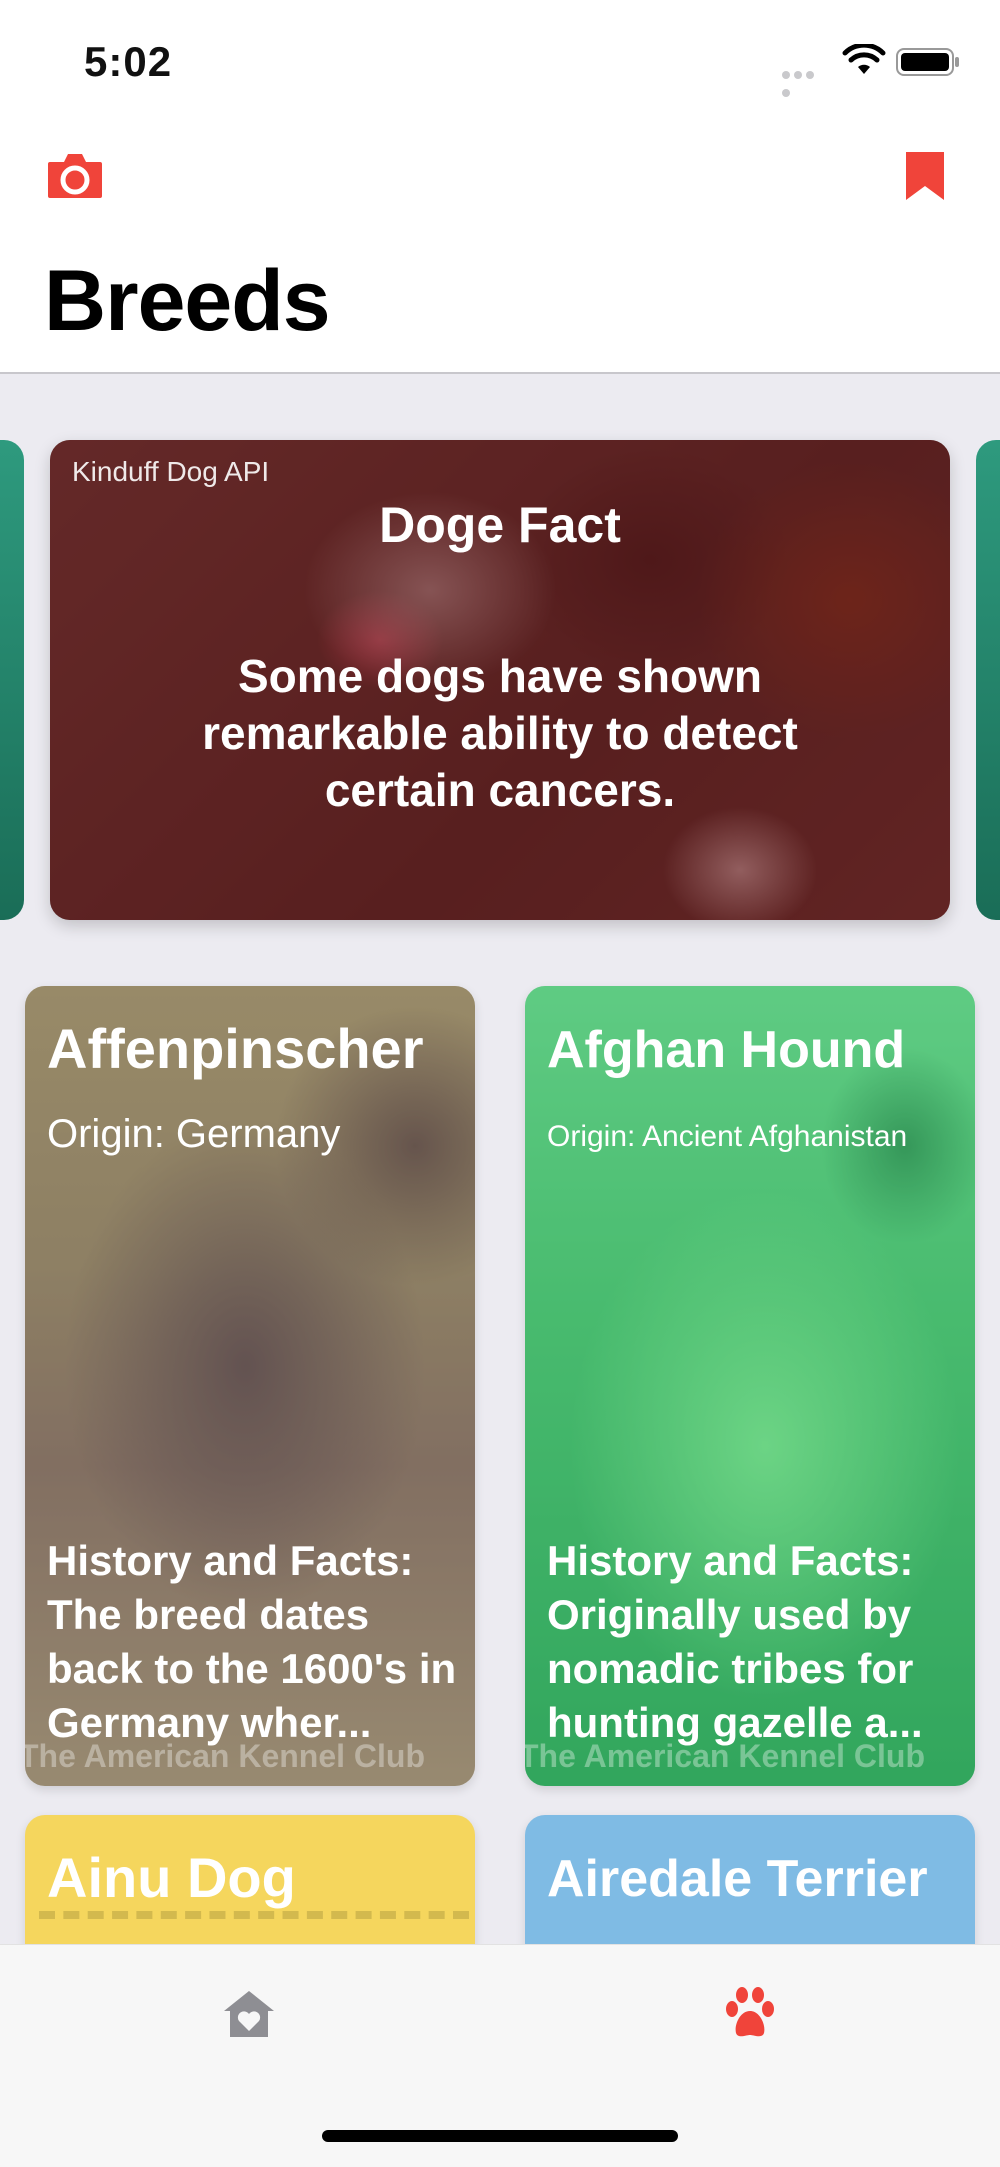 Image resolution: width=1000 pixels, height=2167 pixels. I want to click on fact-title: Doge Fact, so click(500, 525).